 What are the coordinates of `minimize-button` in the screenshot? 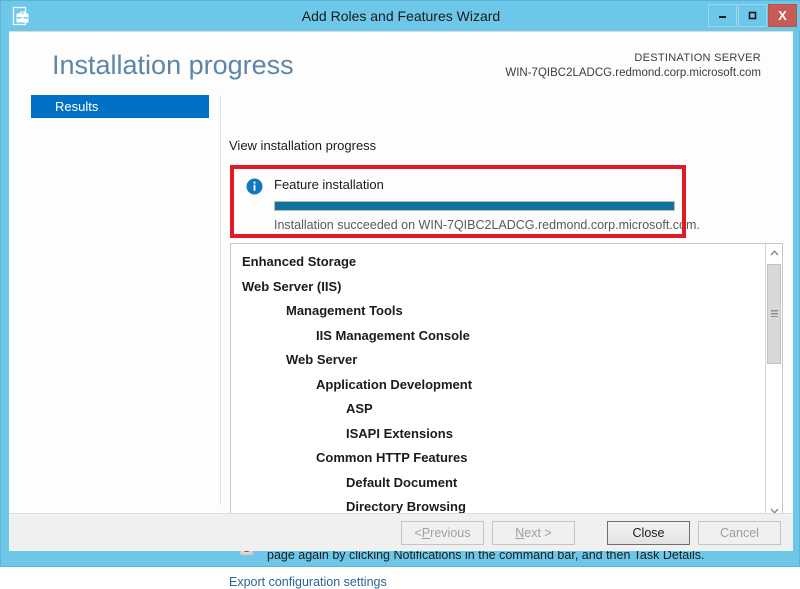 It's located at (722, 15).